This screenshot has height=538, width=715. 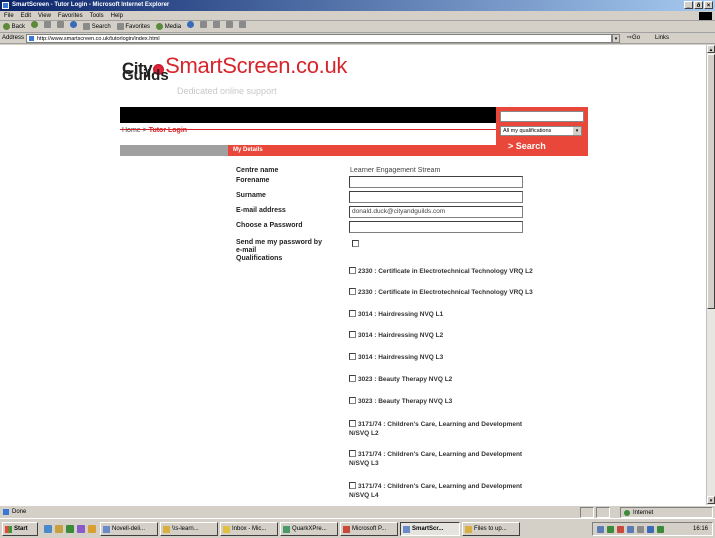 I want to click on menu-tools: Tools, so click(x=97, y=15).